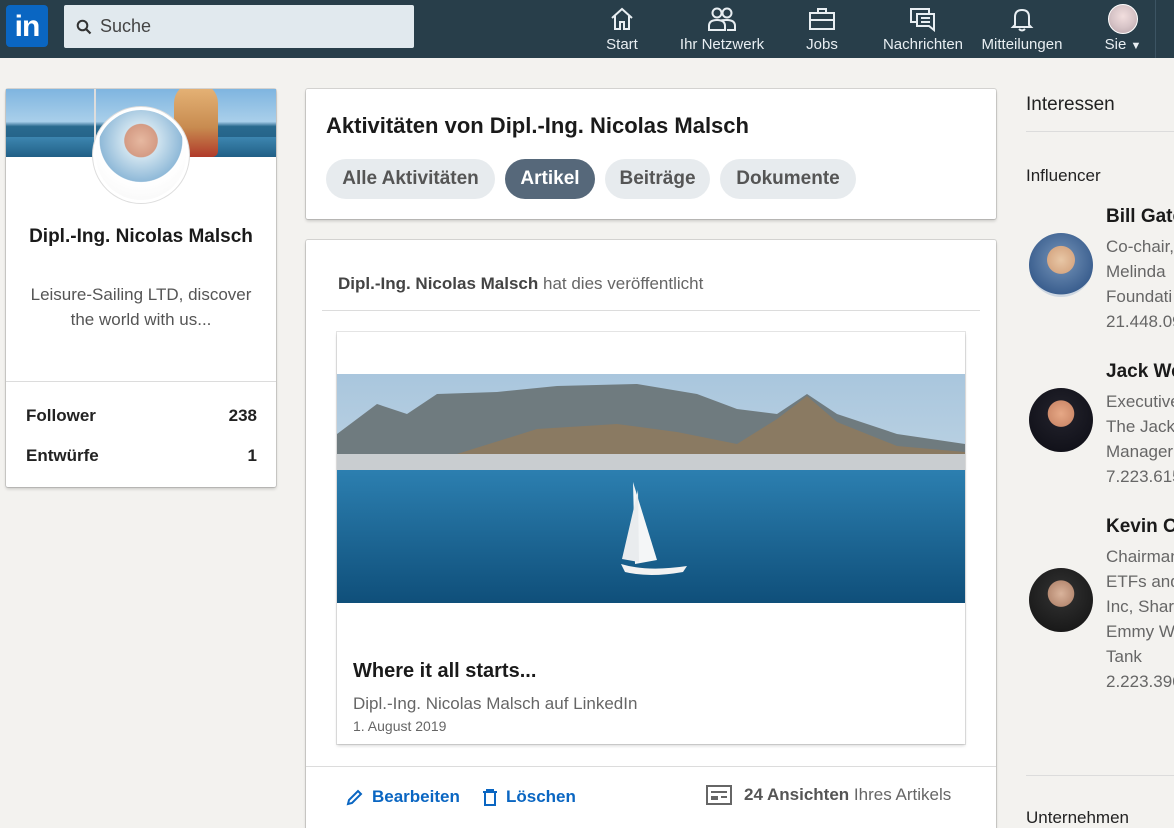  I want to click on pencil-icon, so click(354, 797).